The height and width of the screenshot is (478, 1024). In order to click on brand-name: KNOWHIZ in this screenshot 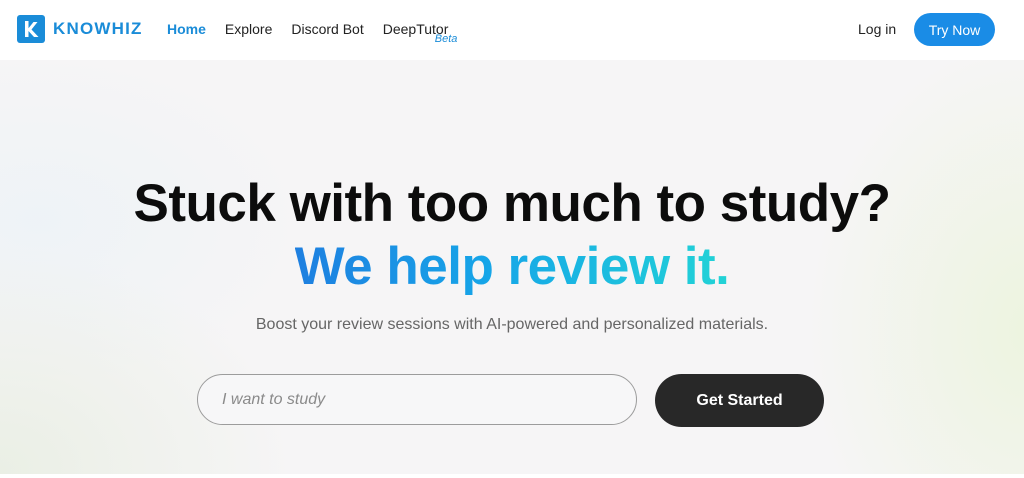, I will do `click(98, 28)`.